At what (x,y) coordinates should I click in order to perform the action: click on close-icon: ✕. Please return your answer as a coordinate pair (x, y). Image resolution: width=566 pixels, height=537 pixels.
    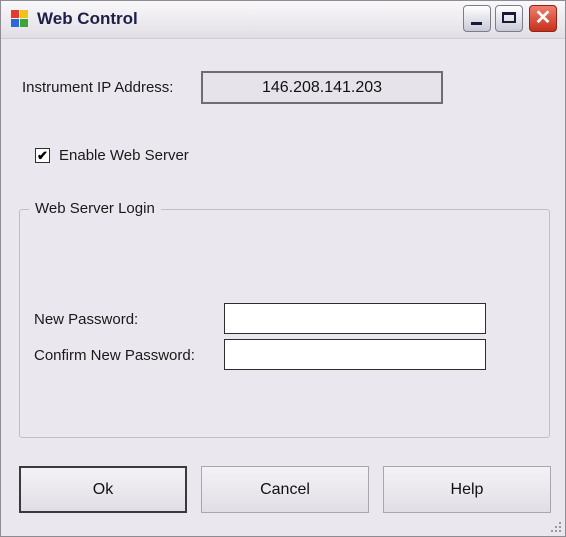
    Looking at the image, I should click on (543, 18).